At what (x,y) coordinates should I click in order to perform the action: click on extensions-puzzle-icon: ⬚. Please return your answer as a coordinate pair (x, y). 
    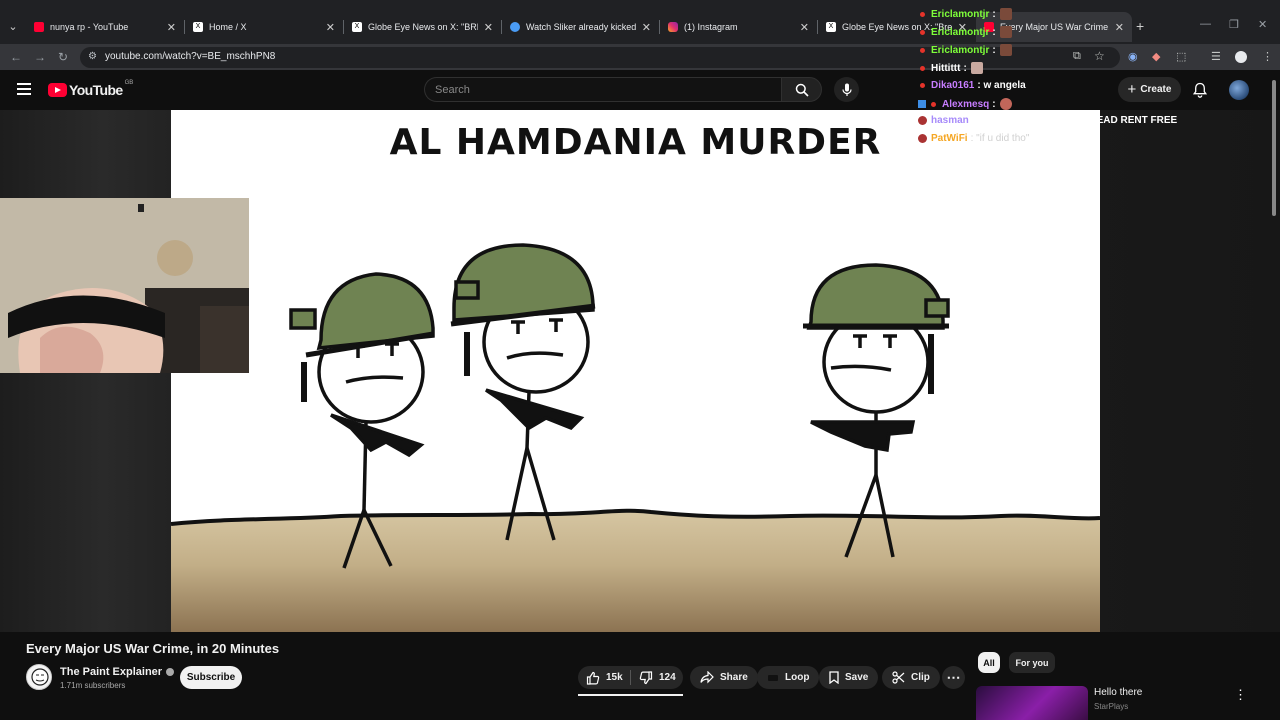
    Looking at the image, I should click on (1181, 56).